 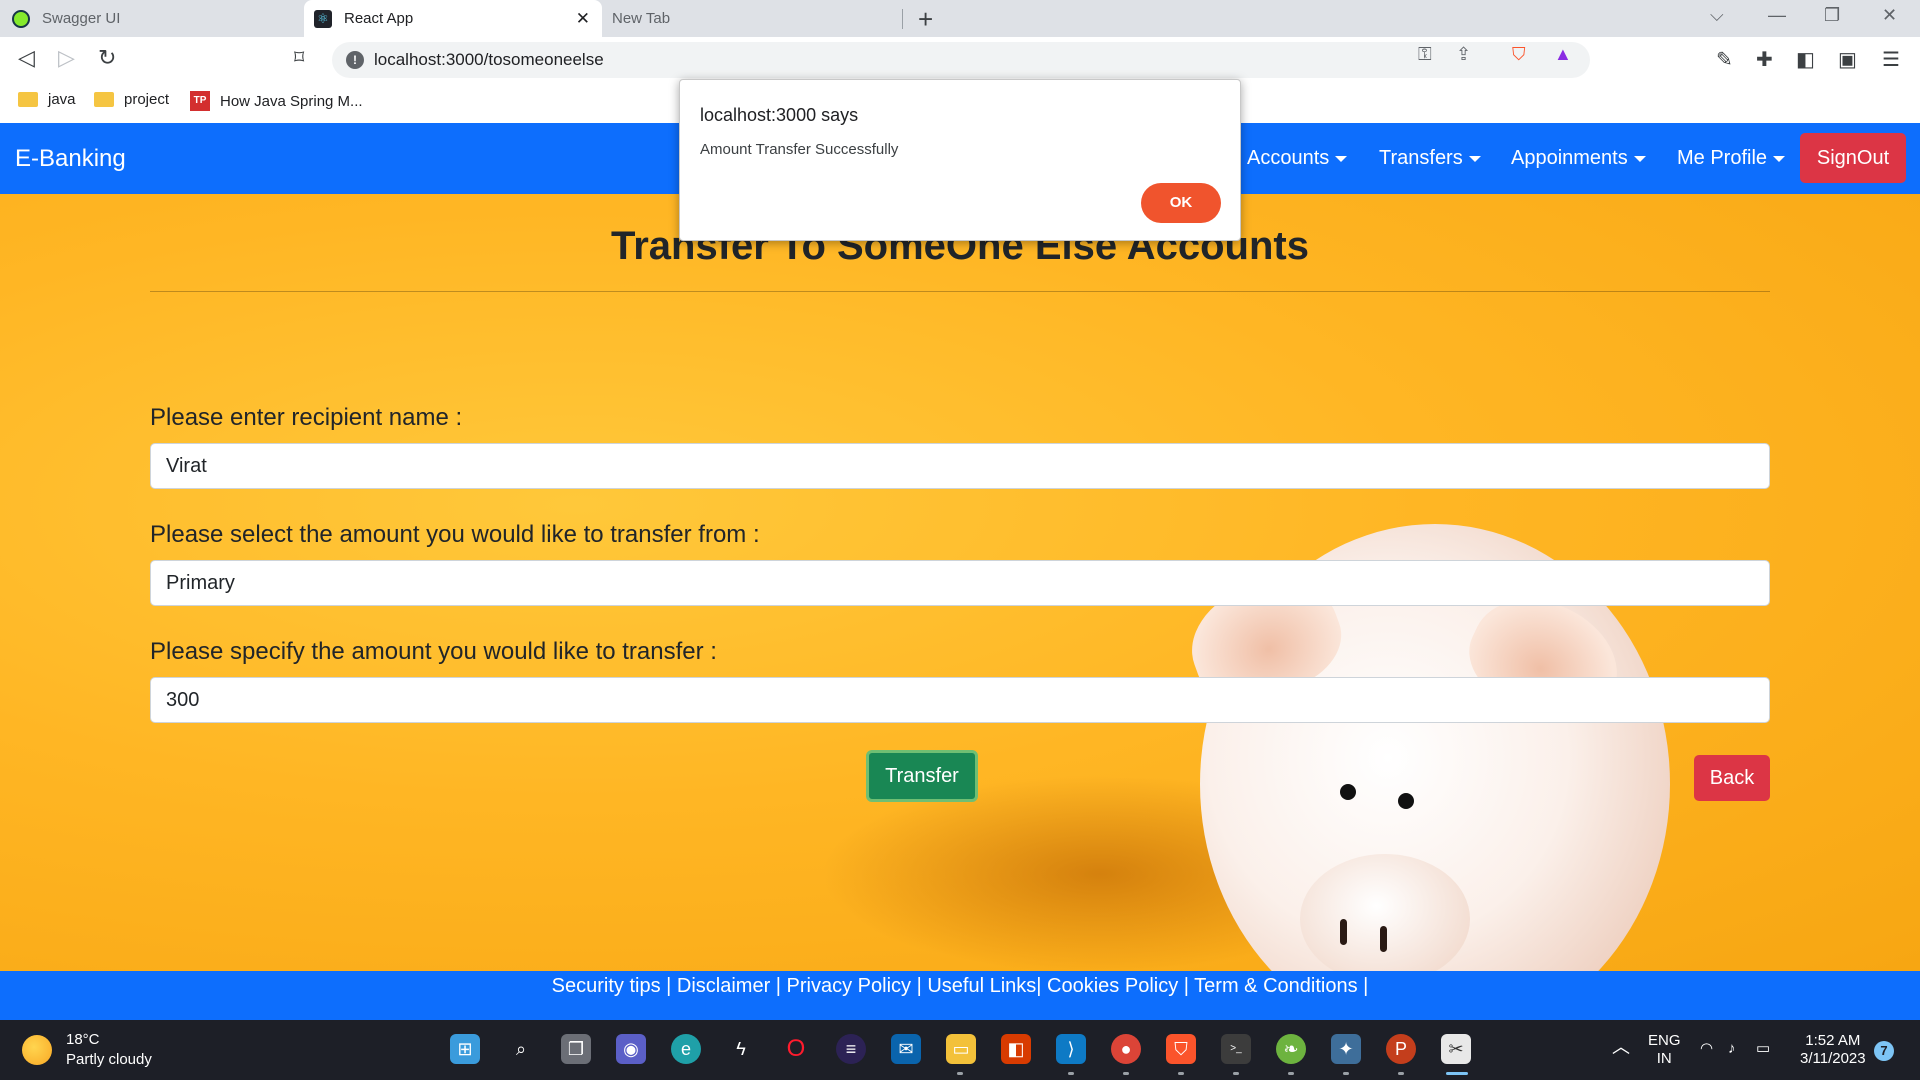 I want to click on office-icon: ◧, so click(x=1016, y=1049).